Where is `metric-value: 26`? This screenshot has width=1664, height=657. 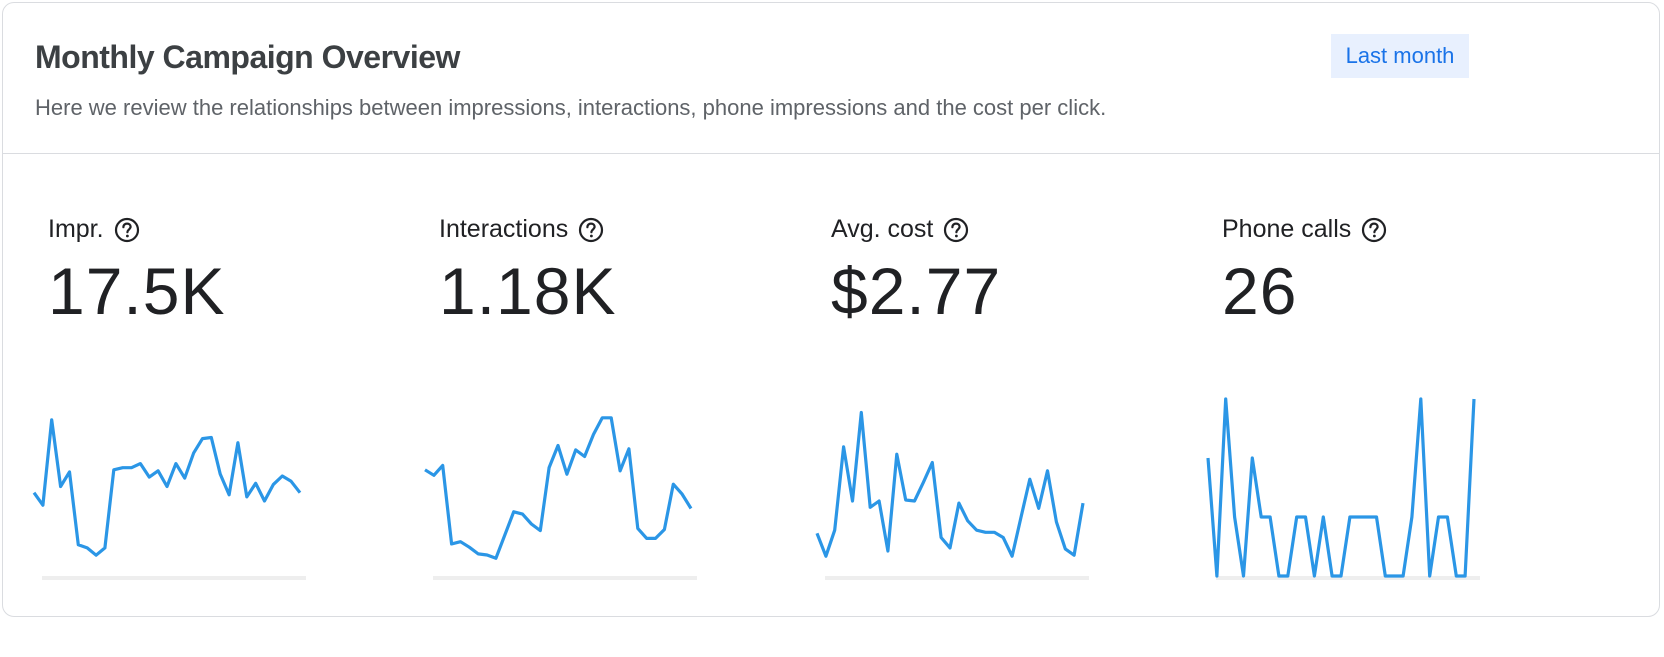 metric-value: 26 is located at coordinates (1260, 291).